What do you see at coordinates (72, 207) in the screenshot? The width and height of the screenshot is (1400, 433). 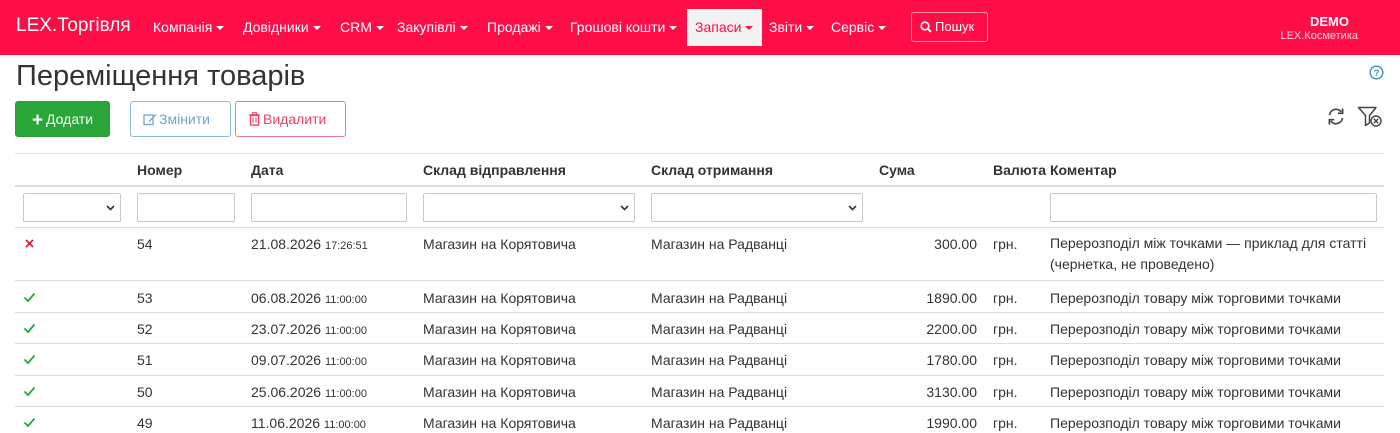 I see `status-filter-select` at bounding box center [72, 207].